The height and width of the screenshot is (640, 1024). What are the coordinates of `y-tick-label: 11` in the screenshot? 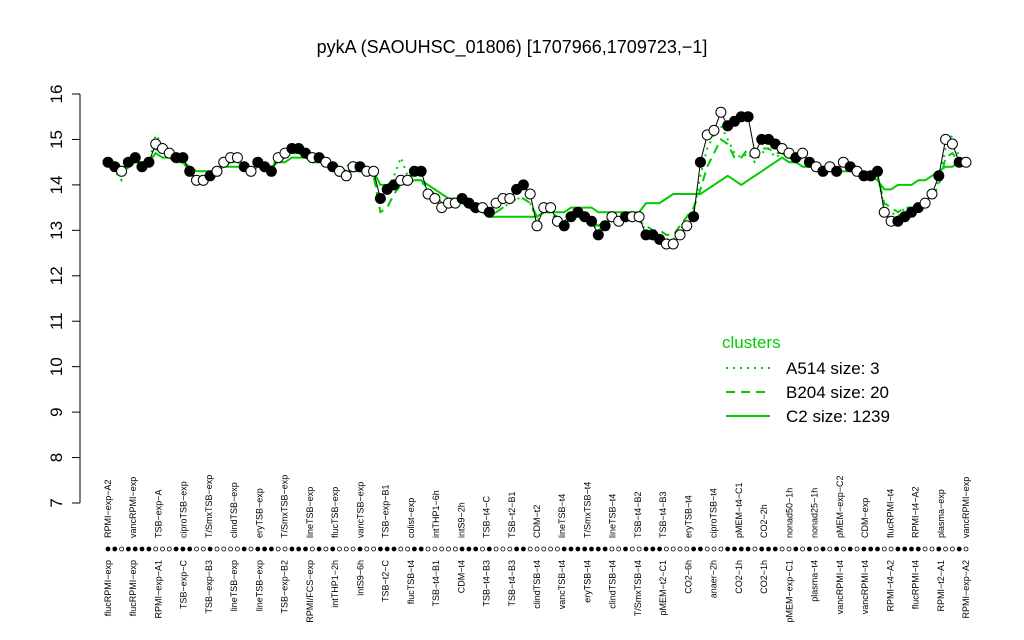 It's located at (56, 321).